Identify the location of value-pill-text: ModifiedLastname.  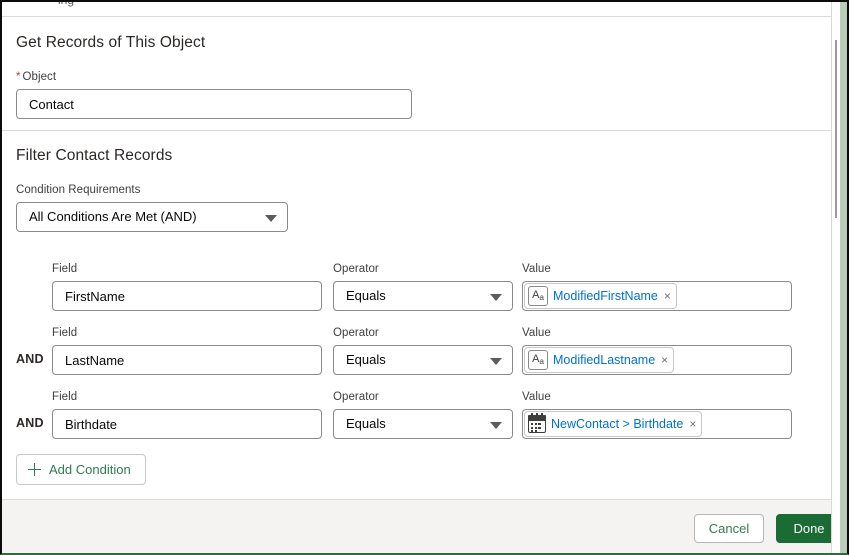
(604, 360).